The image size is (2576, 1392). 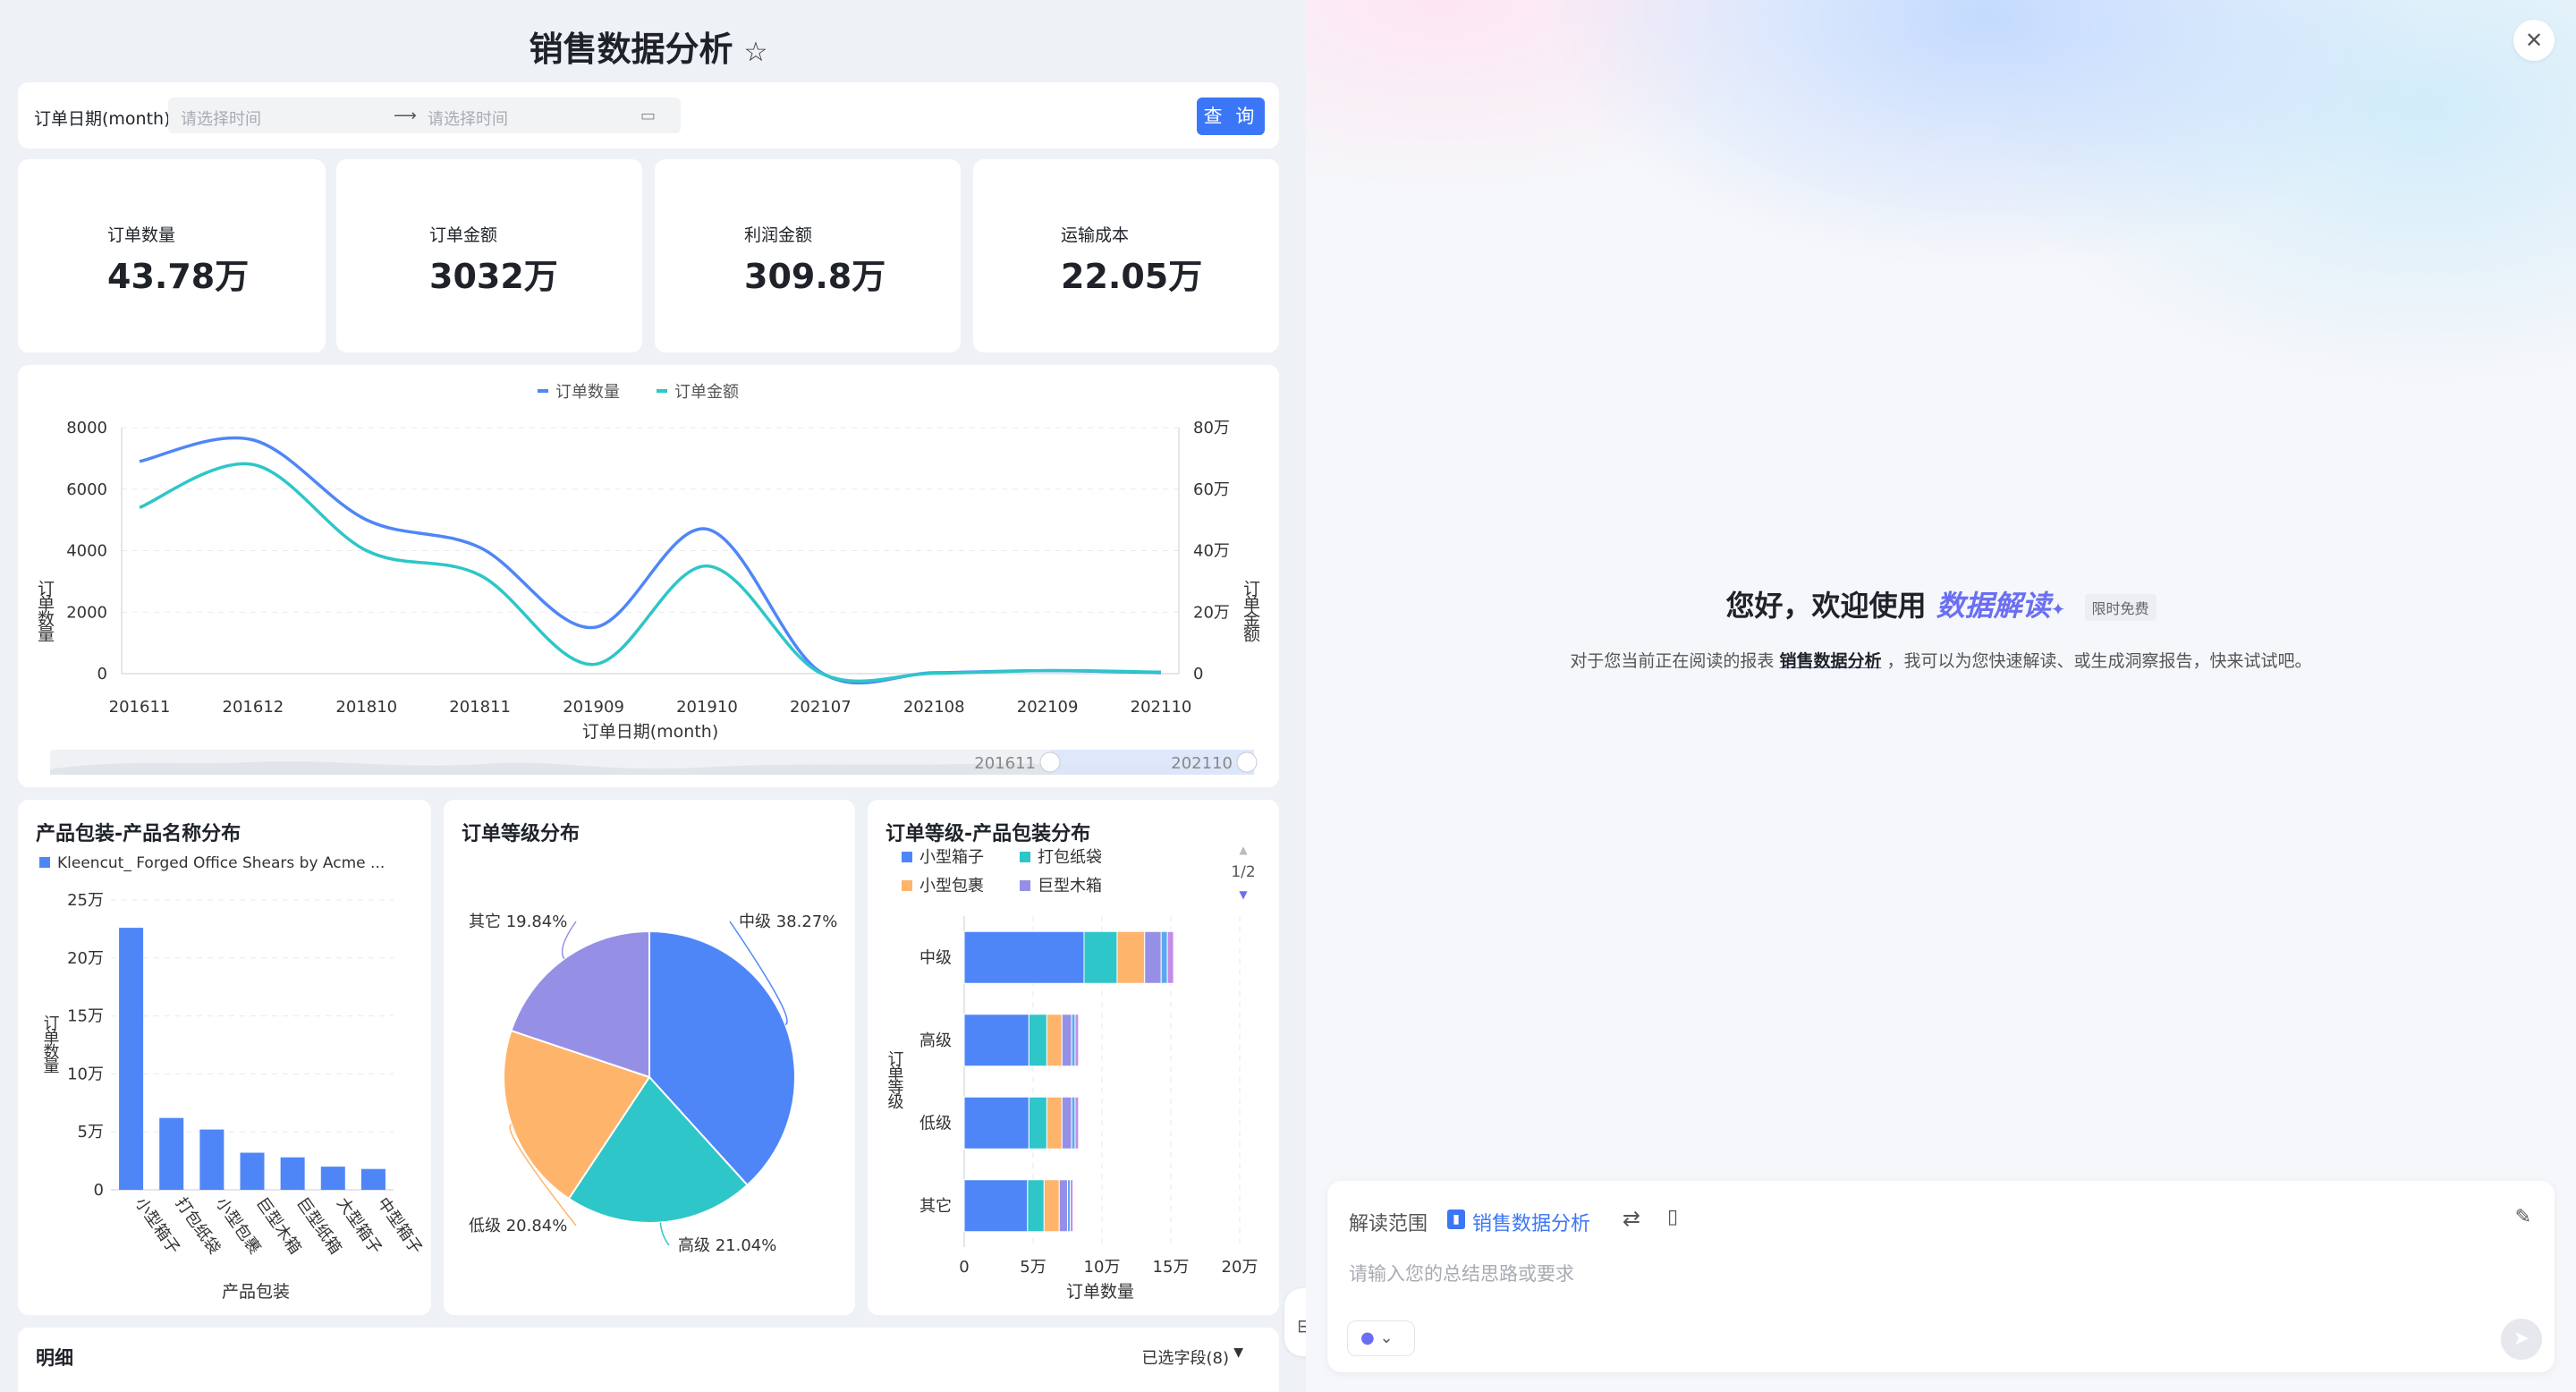 What do you see at coordinates (1672, 1217) in the screenshot?
I see `book-icon: ▯` at bounding box center [1672, 1217].